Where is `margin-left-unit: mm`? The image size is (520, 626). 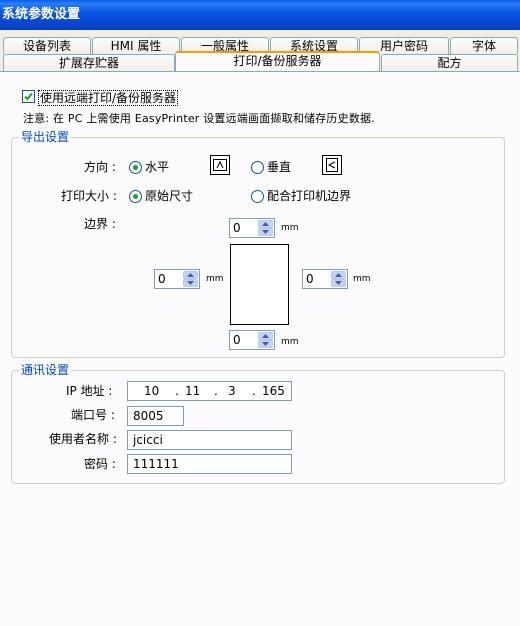 margin-left-unit: mm is located at coordinates (215, 279).